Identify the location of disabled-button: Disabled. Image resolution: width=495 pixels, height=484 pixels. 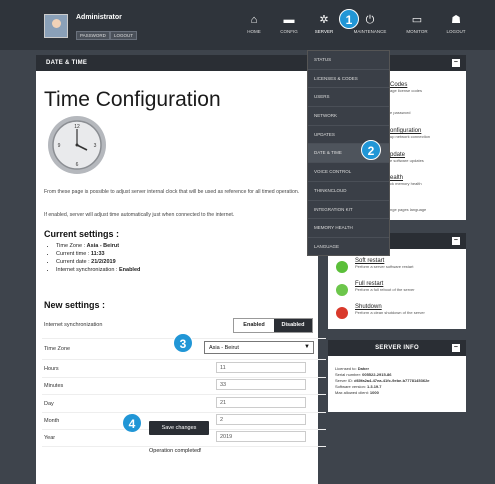
(293, 325).